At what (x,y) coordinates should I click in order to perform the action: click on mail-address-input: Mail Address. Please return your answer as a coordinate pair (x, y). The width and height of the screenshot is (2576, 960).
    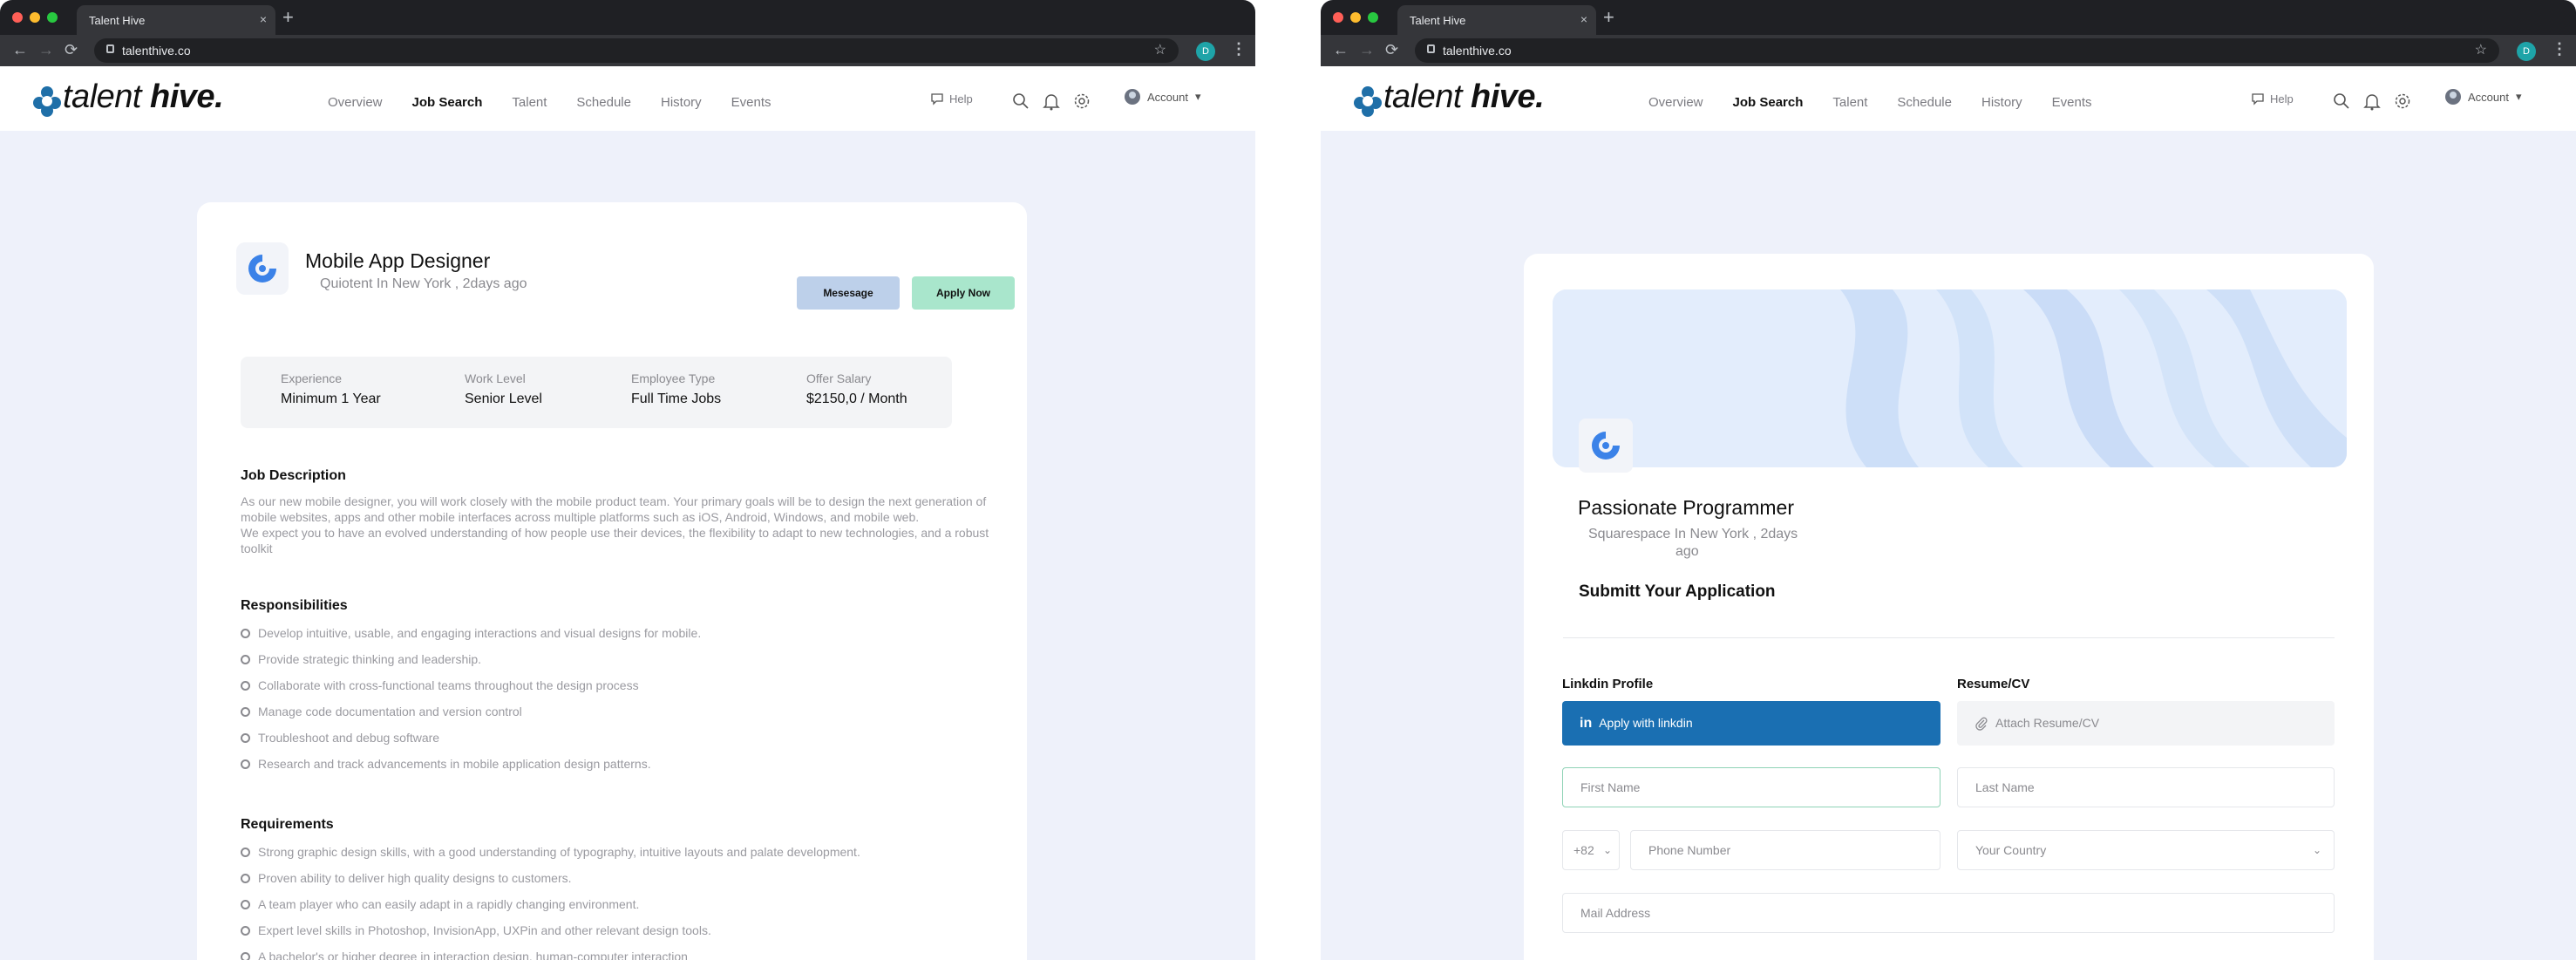
    Looking at the image, I should click on (1948, 913).